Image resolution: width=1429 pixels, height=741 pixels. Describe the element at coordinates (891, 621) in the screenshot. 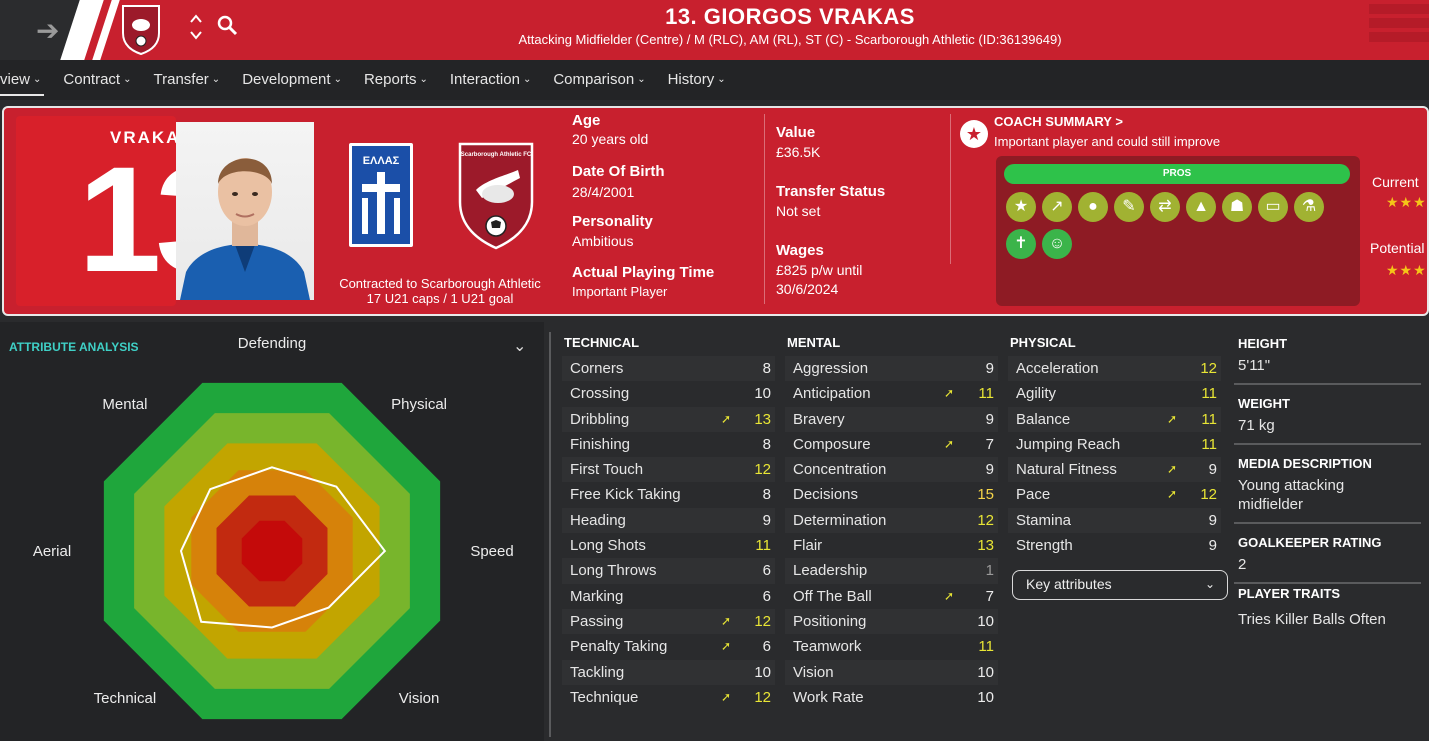

I see `attribute-row: Positioning 10` at that location.